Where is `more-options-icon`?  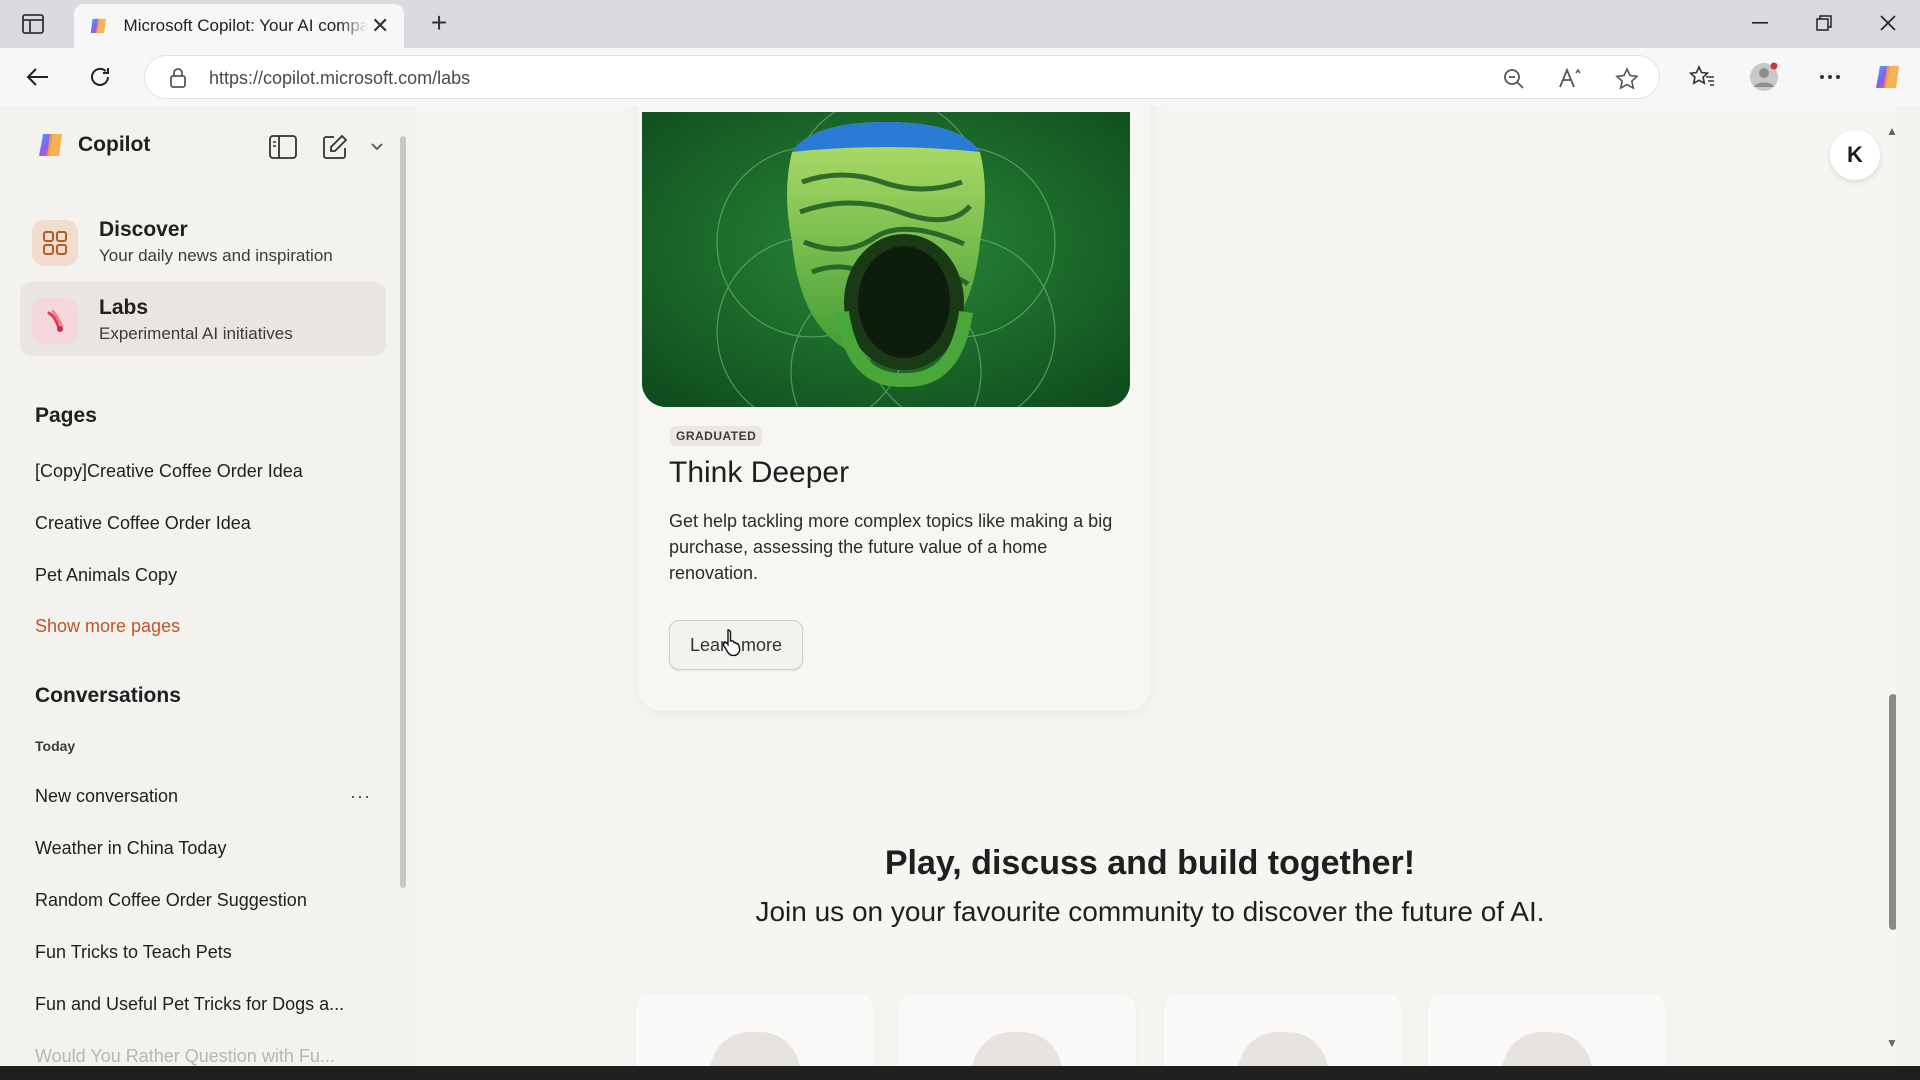
more-options-icon is located at coordinates (1830, 77).